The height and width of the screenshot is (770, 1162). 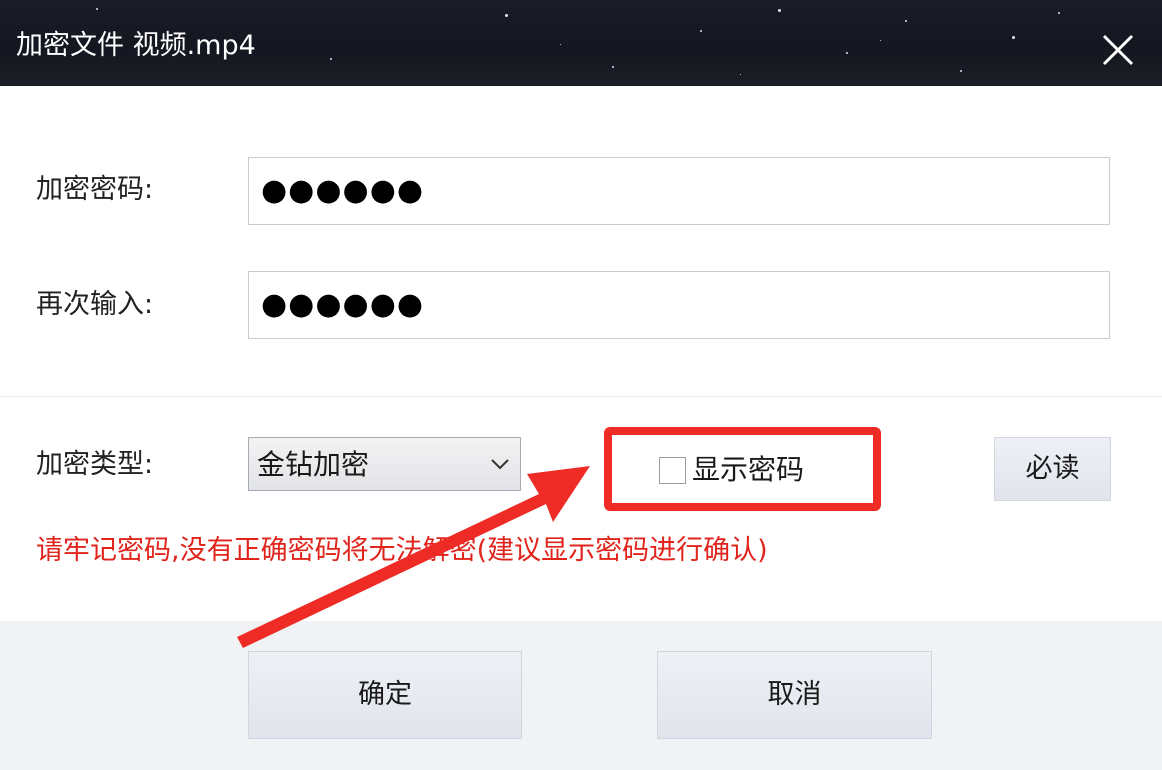 I want to click on encryption-type-value: 金钻加密, so click(x=313, y=464).